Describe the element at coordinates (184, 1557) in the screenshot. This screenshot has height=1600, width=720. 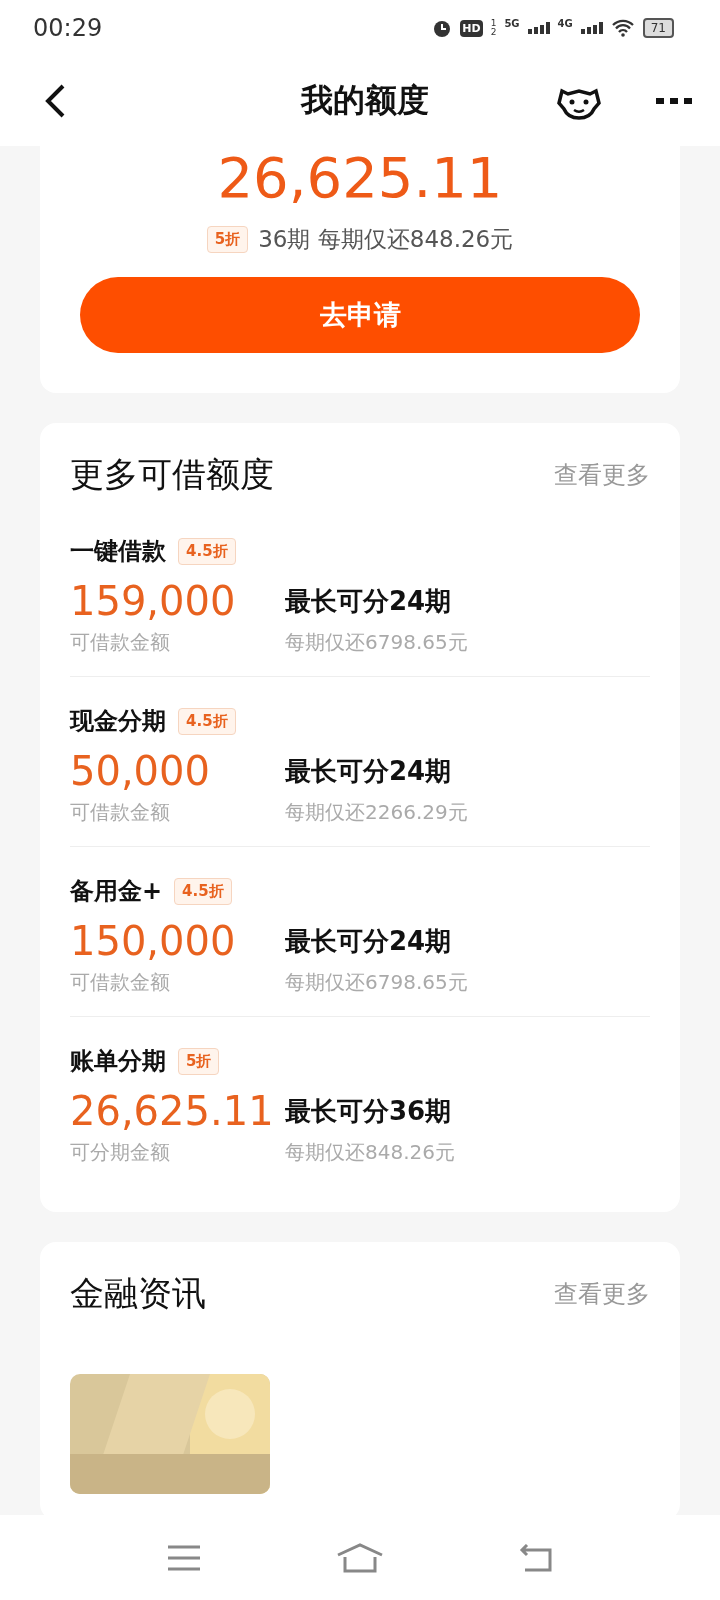
I see `menu-icon` at that location.